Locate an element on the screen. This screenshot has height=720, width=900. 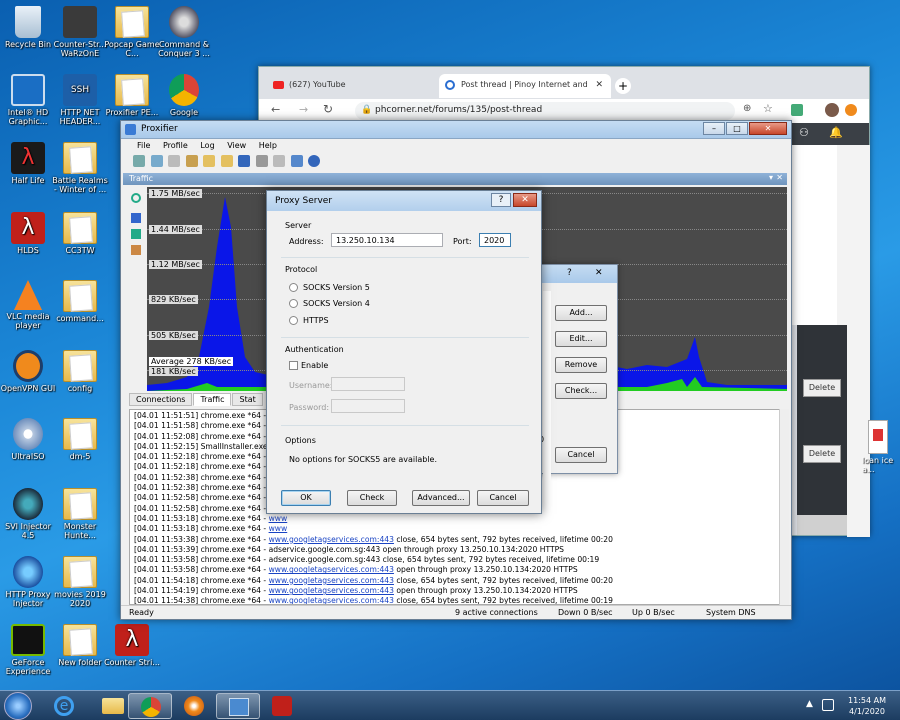
save-profile-icon is located at coordinates (226, 161).